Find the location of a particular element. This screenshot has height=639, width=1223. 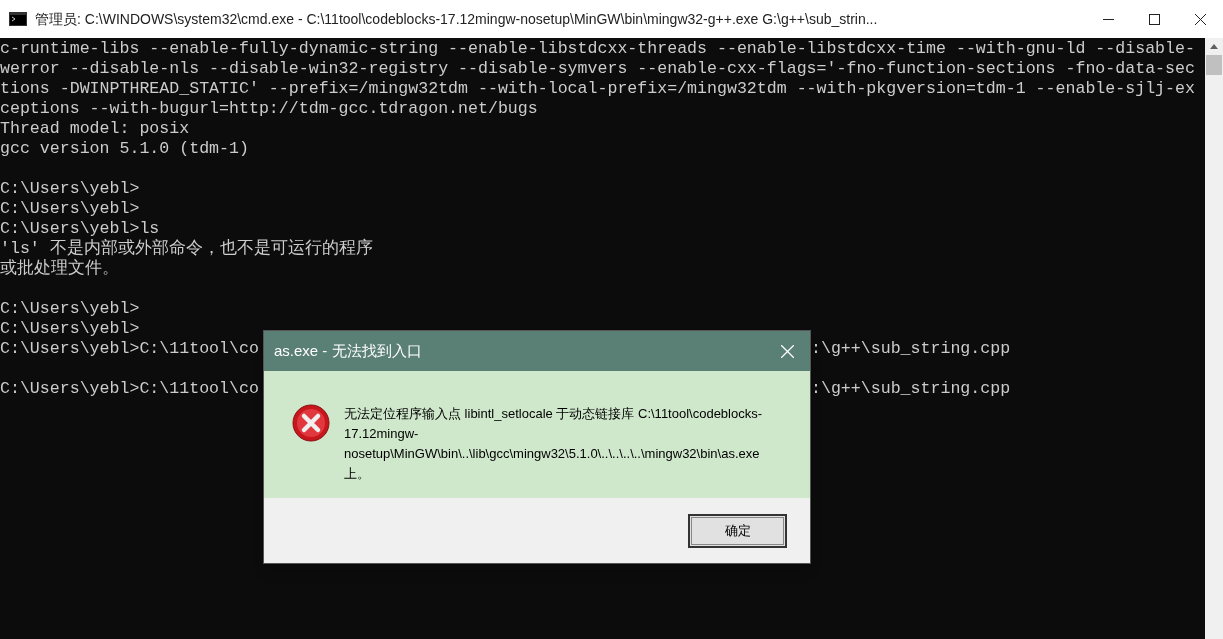

scrollbar is located at coordinates (1214, 338).